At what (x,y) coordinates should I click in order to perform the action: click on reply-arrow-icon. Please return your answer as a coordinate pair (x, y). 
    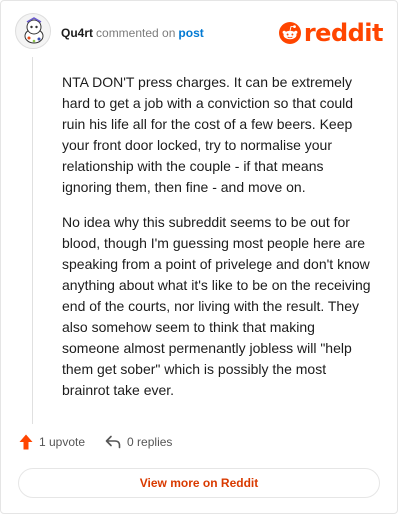
    Looking at the image, I should click on (113, 442).